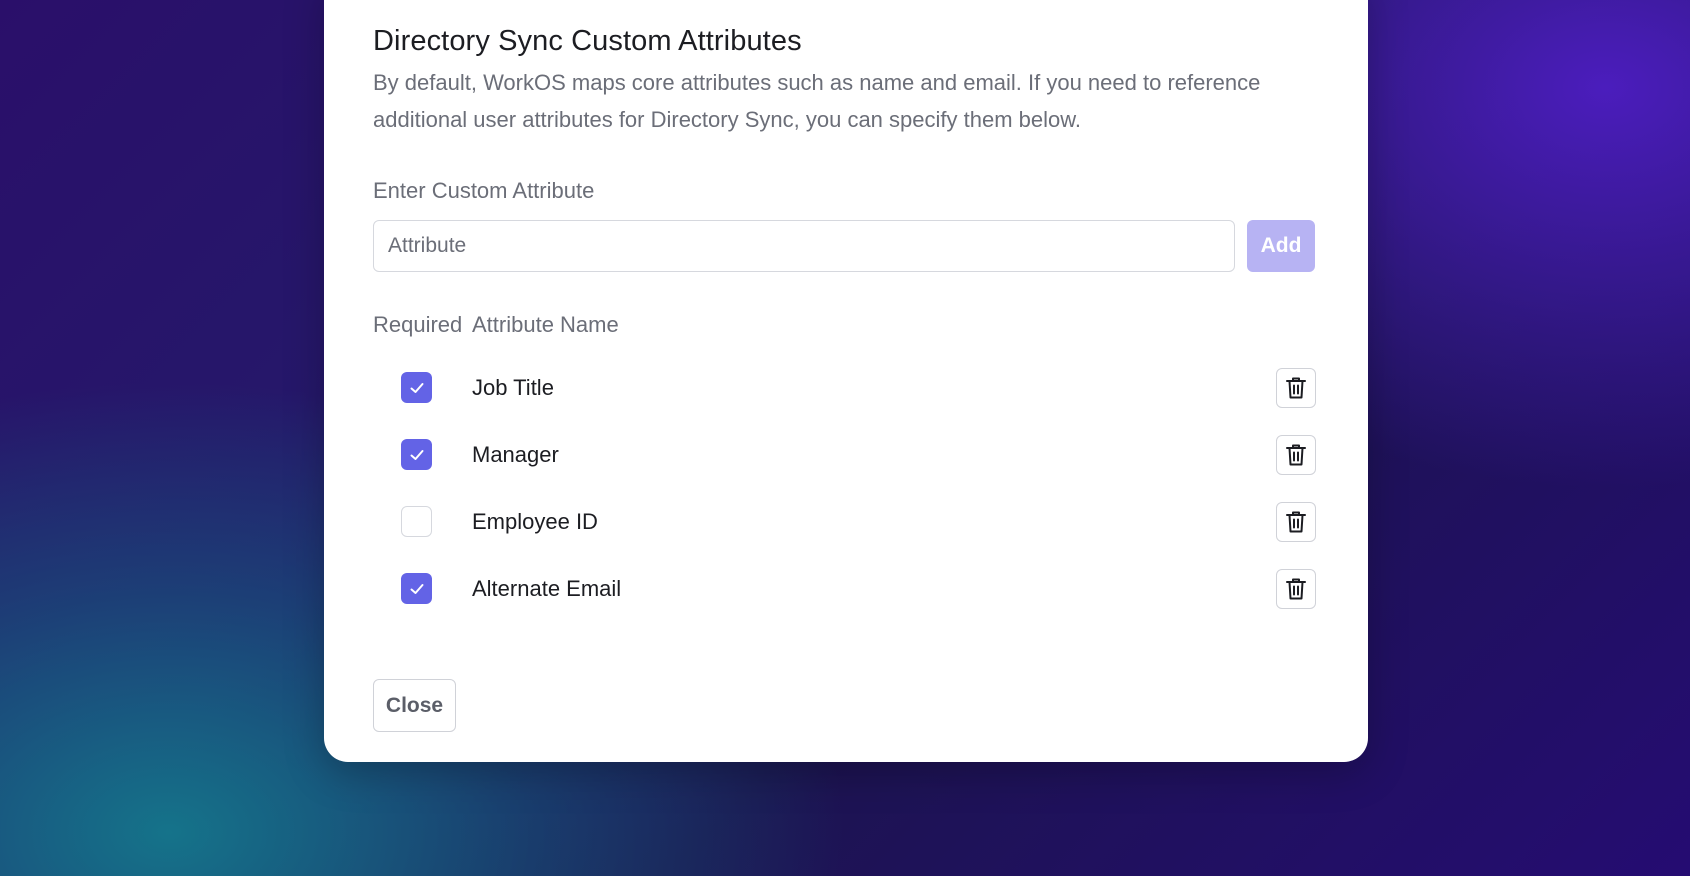 The width and height of the screenshot is (1690, 876). Describe the element at coordinates (418, 324) in the screenshot. I see `column-required: Required` at that location.